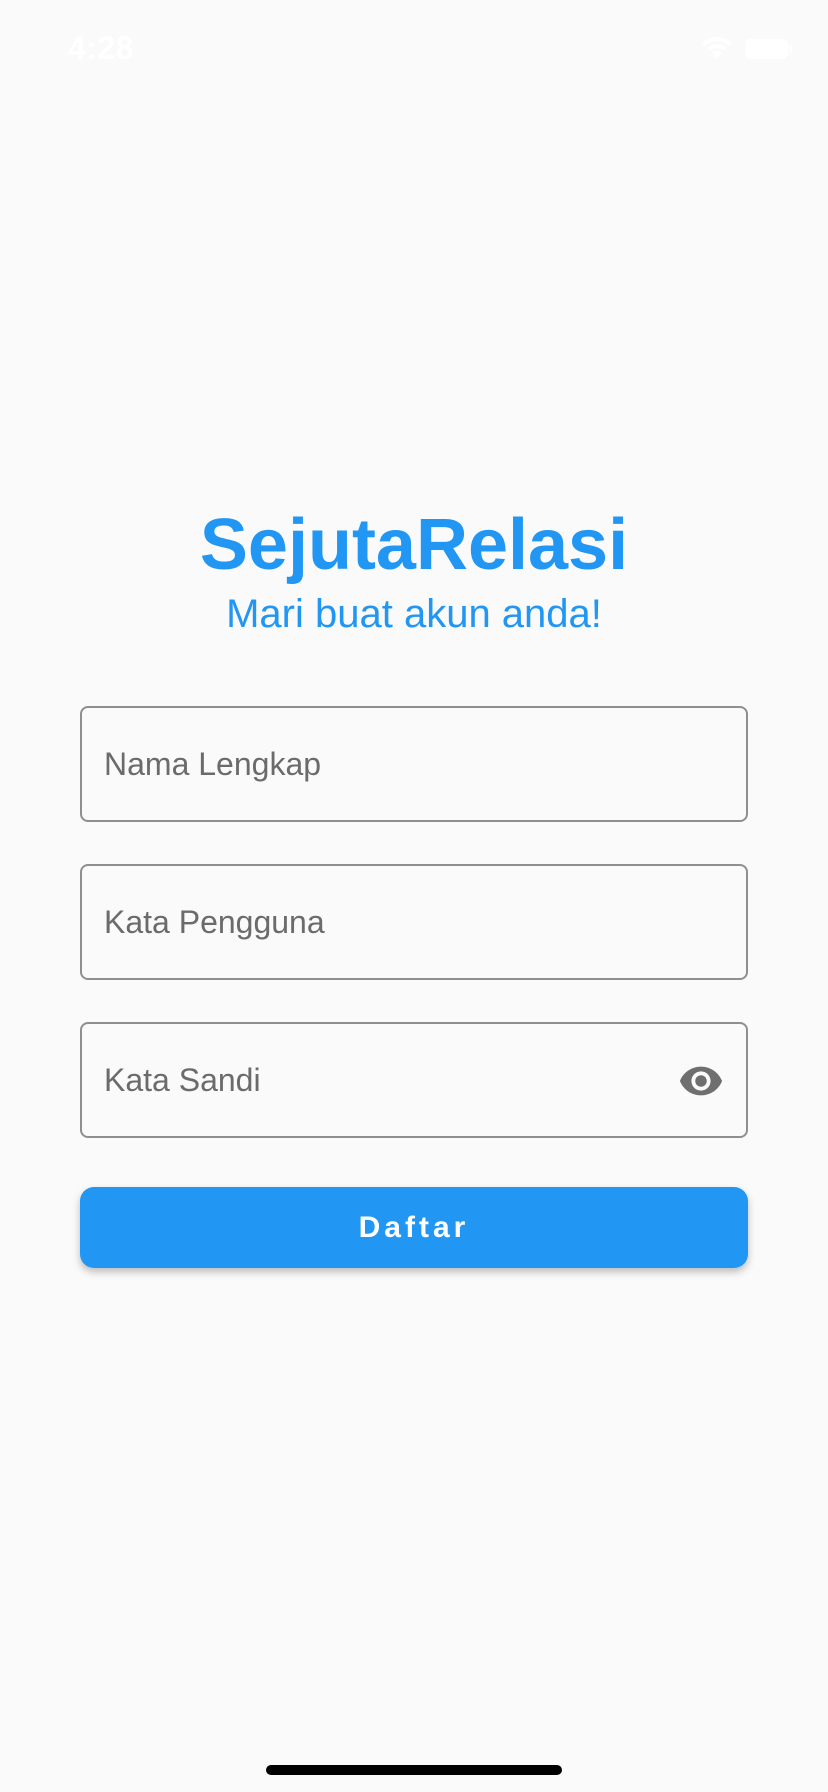 The height and width of the screenshot is (1792, 828). I want to click on app-subtitle: Mari buat akun anda!, so click(414, 614).